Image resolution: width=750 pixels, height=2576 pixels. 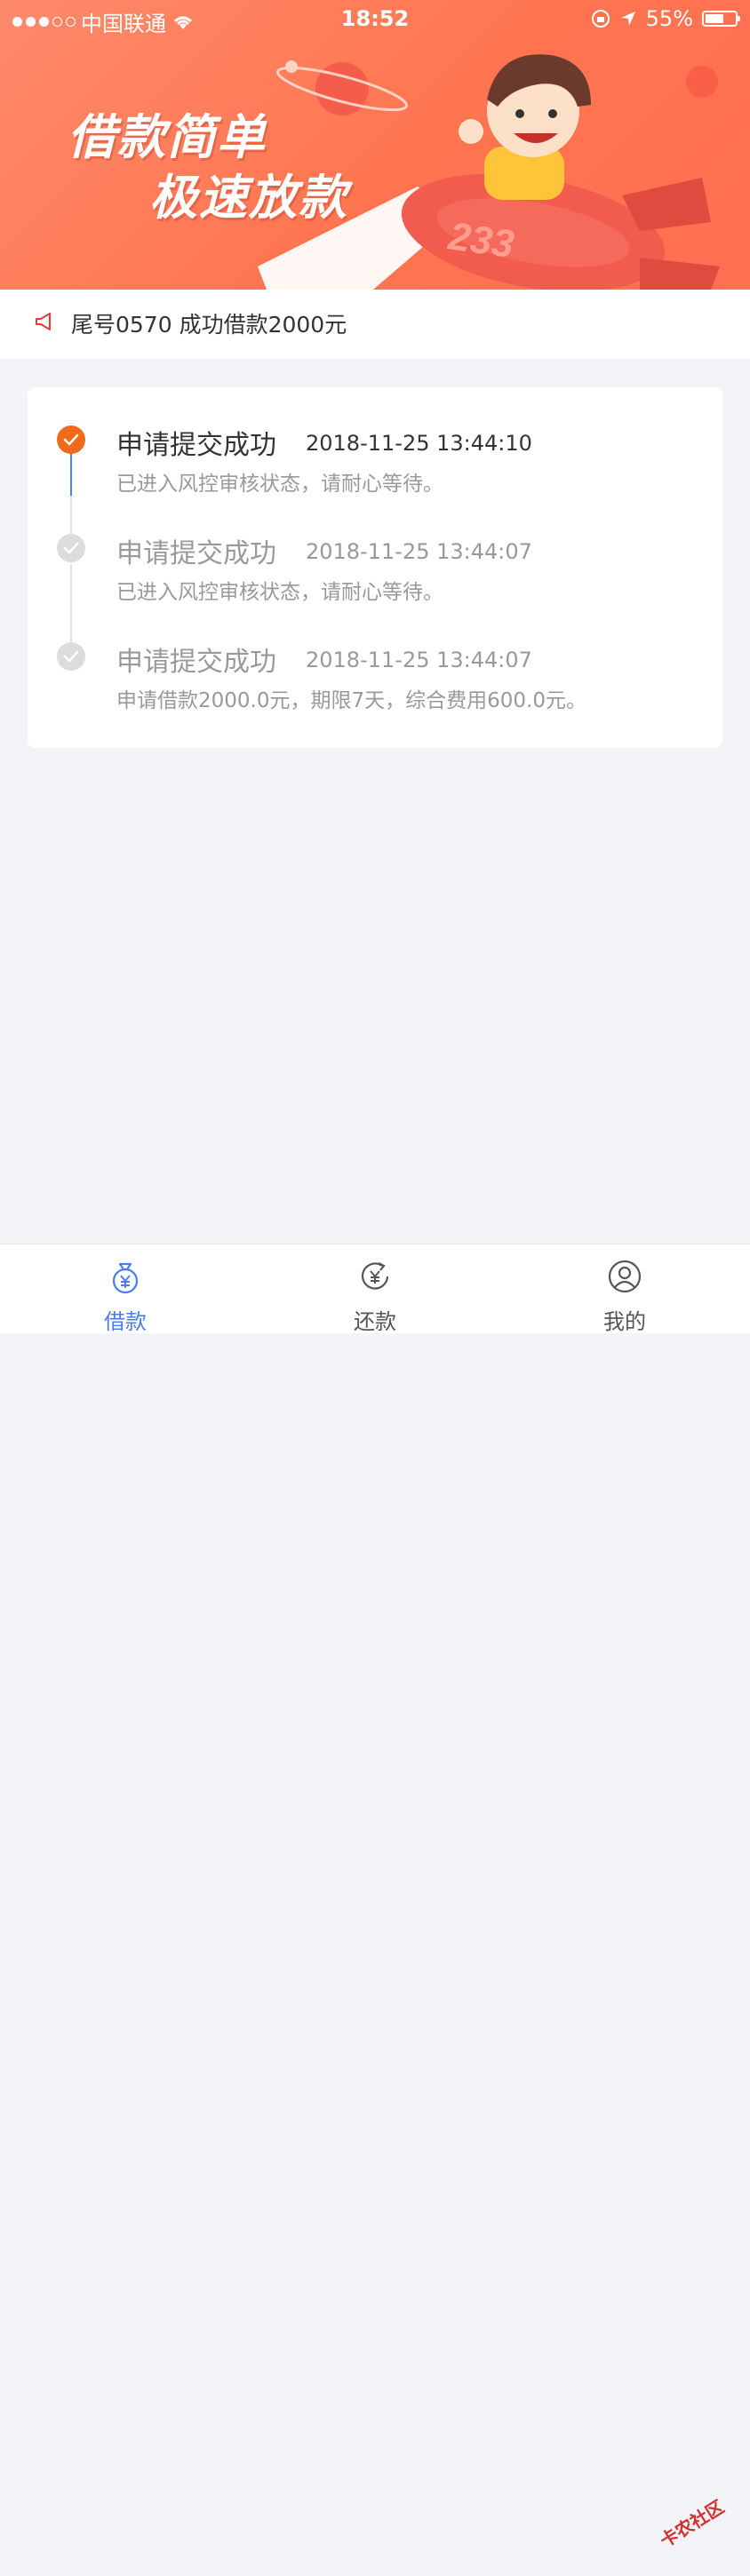 I want to click on notice-bar: 尾号0570 成功借款2000元, so click(x=375, y=324).